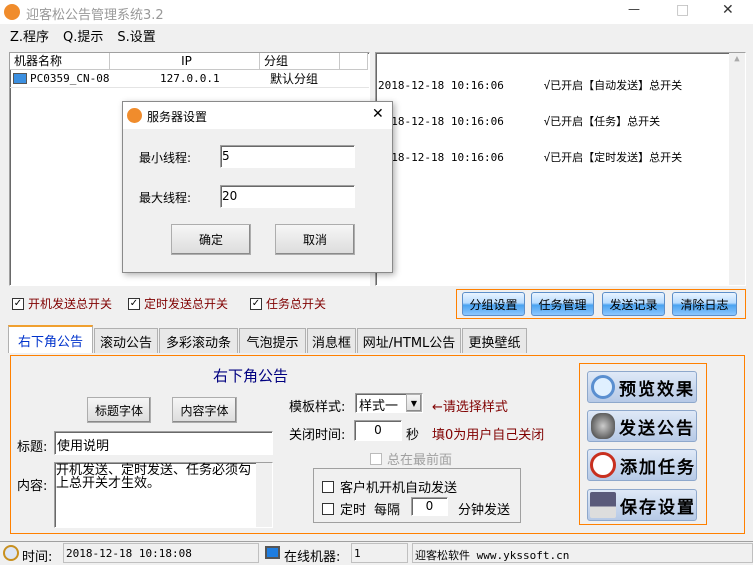  I want to click on tab-bottom-right: 右下角公告, so click(50, 339).